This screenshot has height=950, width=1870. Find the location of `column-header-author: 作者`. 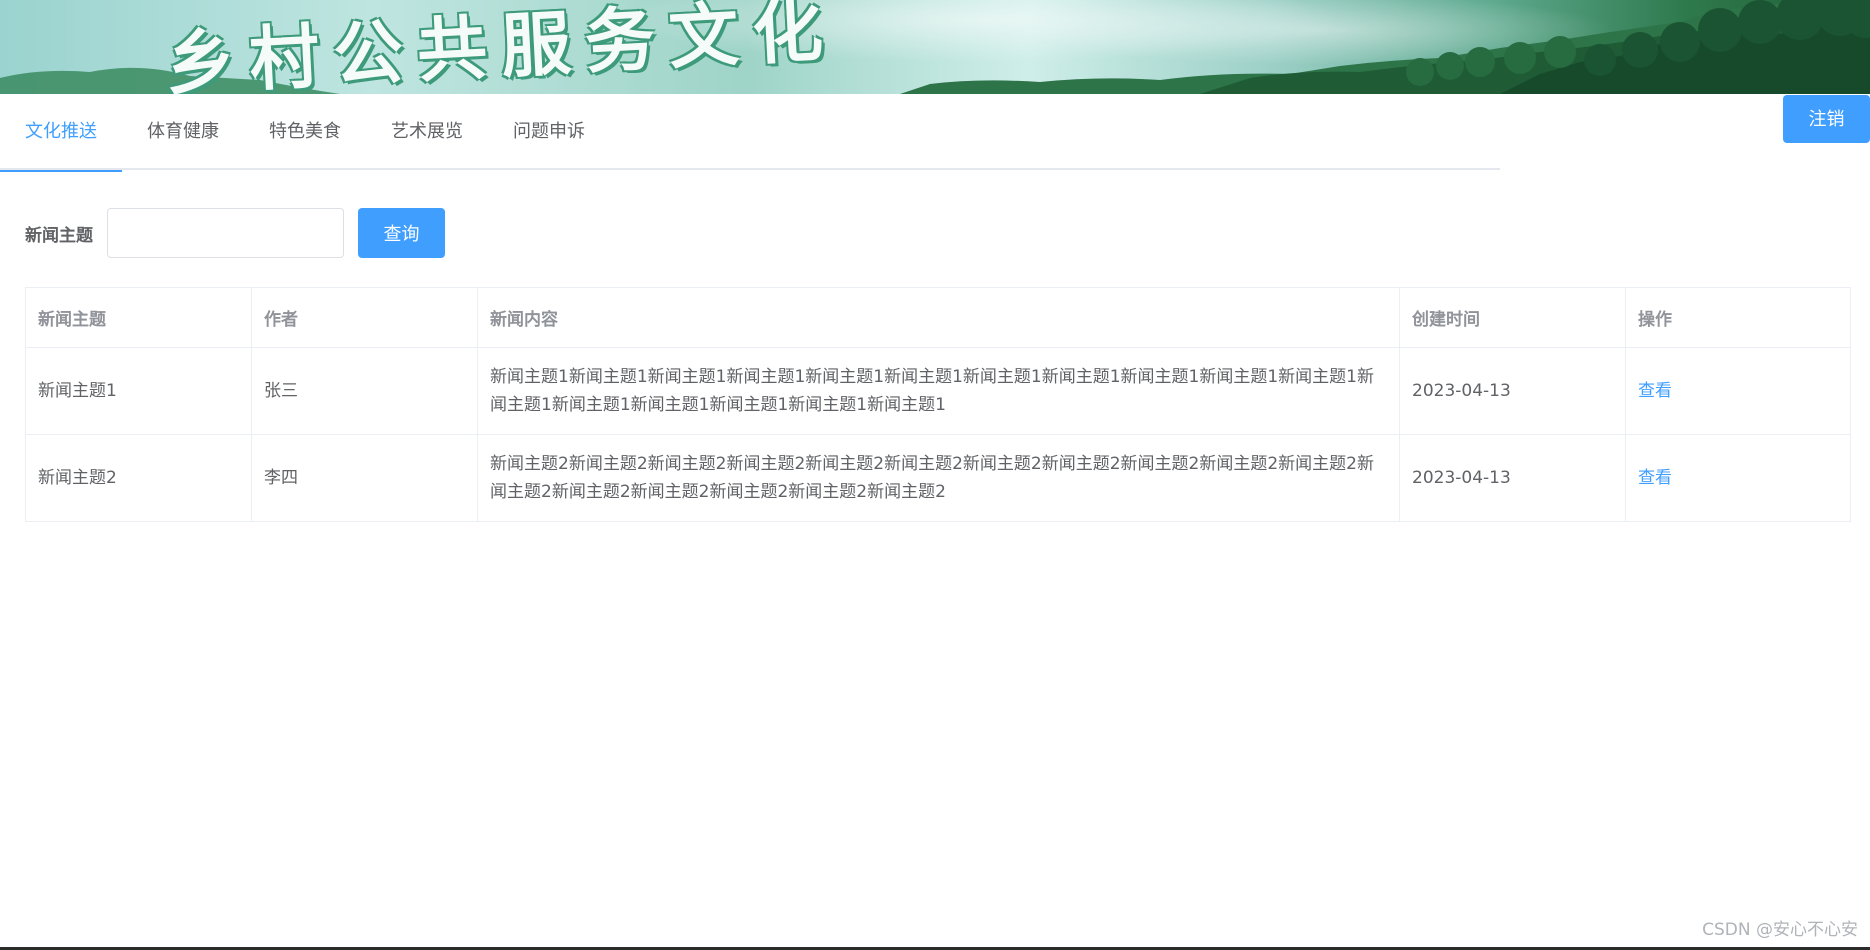

column-header-author: 作者 is located at coordinates (364, 317).